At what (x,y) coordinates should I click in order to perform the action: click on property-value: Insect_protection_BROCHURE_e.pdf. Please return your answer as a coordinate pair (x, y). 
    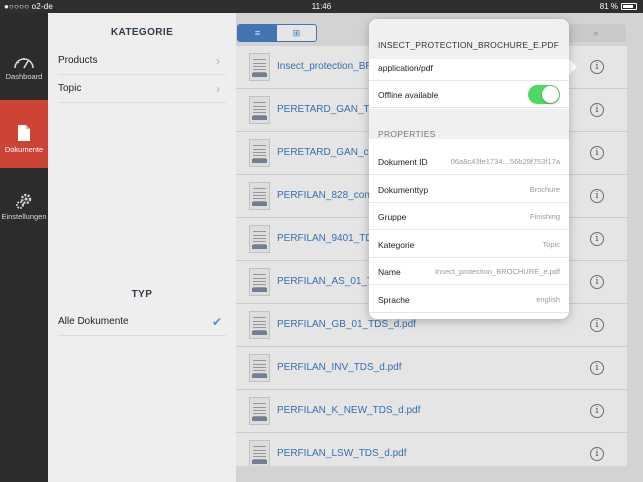
    Looking at the image, I should click on (497, 271).